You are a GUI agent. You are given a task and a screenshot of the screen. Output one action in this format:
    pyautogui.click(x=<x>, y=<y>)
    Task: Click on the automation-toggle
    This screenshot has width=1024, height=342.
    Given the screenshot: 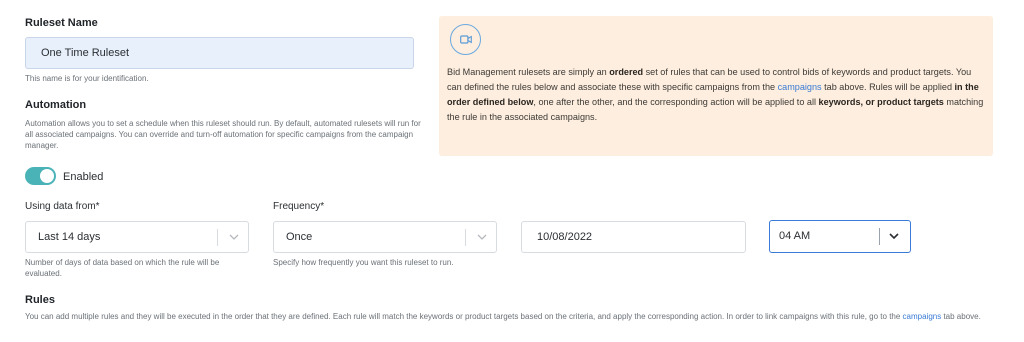 What is the action you would take?
    pyautogui.click(x=40, y=176)
    